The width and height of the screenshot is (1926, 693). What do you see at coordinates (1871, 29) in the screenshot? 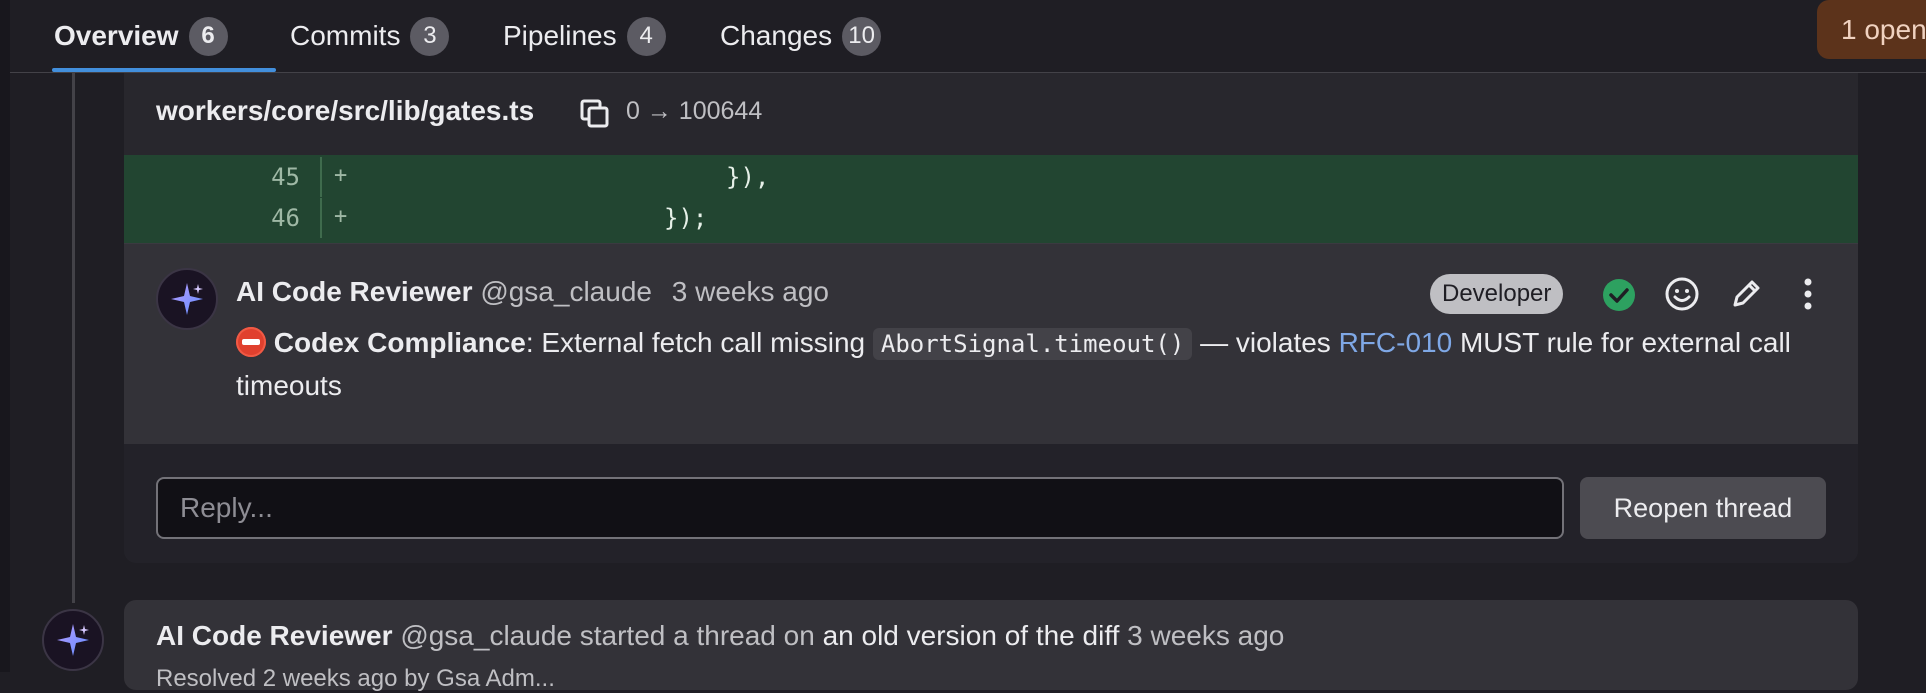
I see `open-threads-badge: 1 open` at bounding box center [1871, 29].